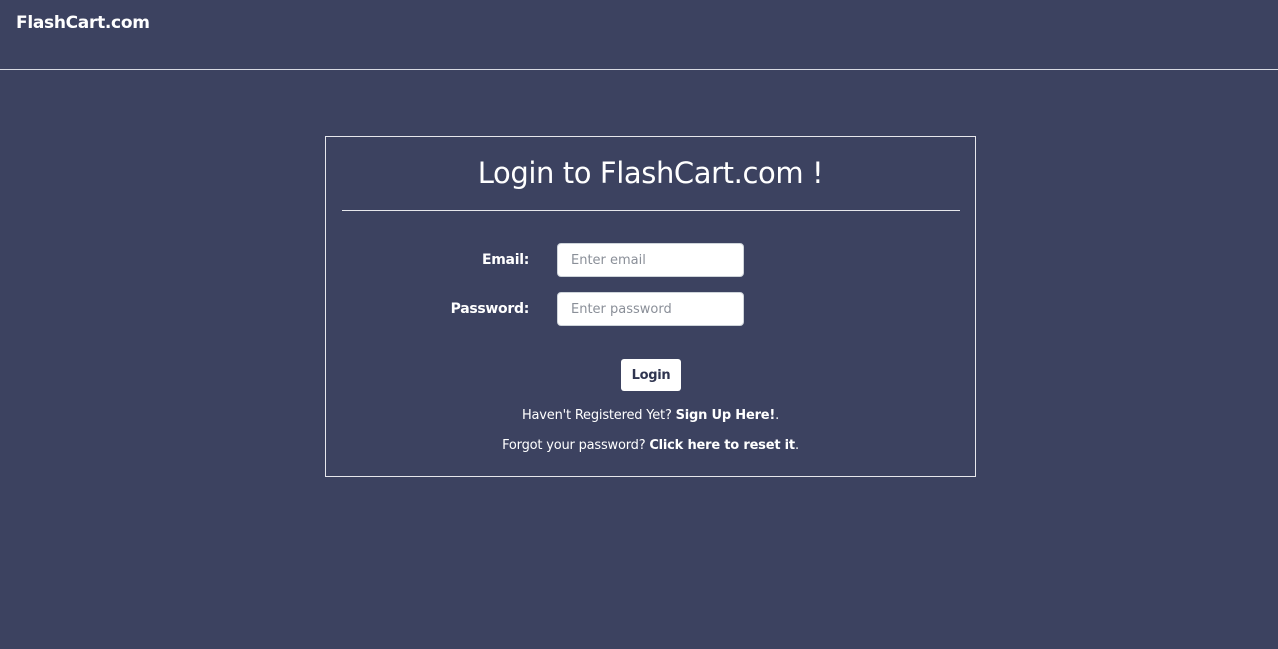  Describe the element at coordinates (83, 23) in the screenshot. I see `brand-link: FlashCart.com` at that location.